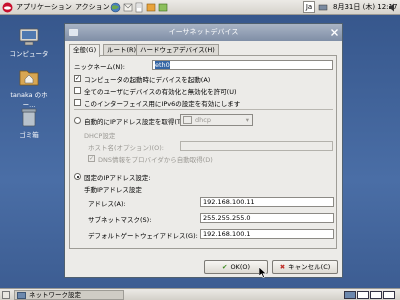  What do you see at coordinates (224, 267) in the screenshot?
I see `checkmark-icon: ✔` at bounding box center [224, 267].